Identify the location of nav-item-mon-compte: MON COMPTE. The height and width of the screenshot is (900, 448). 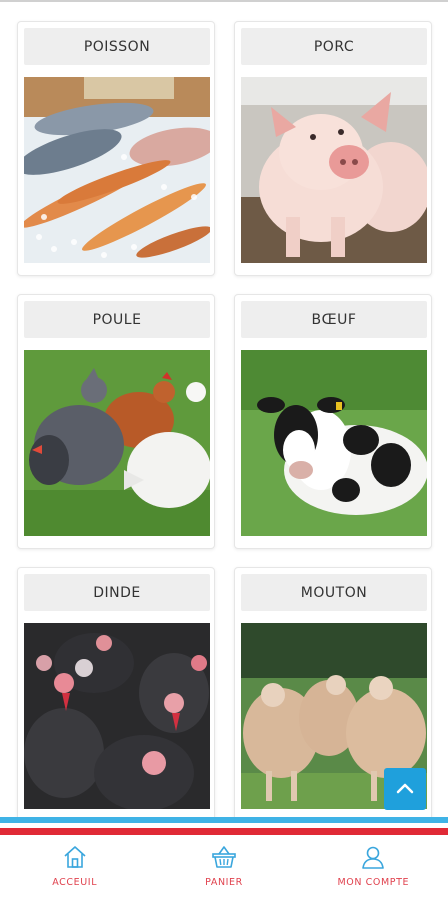
(373, 867).